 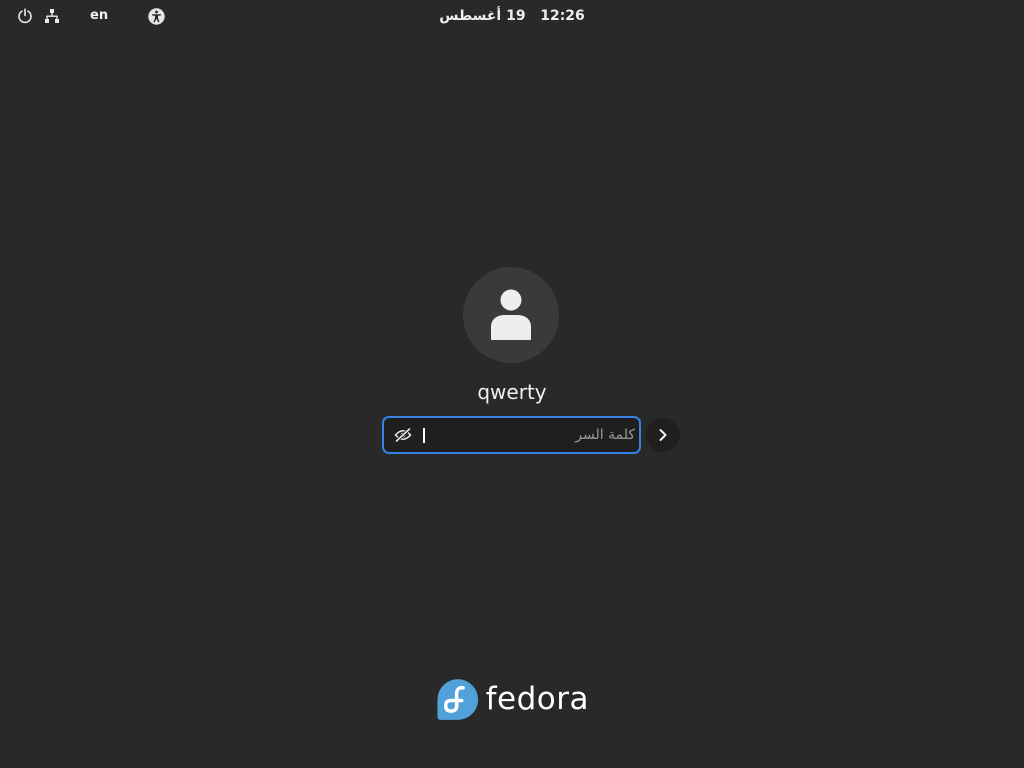 I want to click on fedora-logo-icon, so click(x=458, y=699).